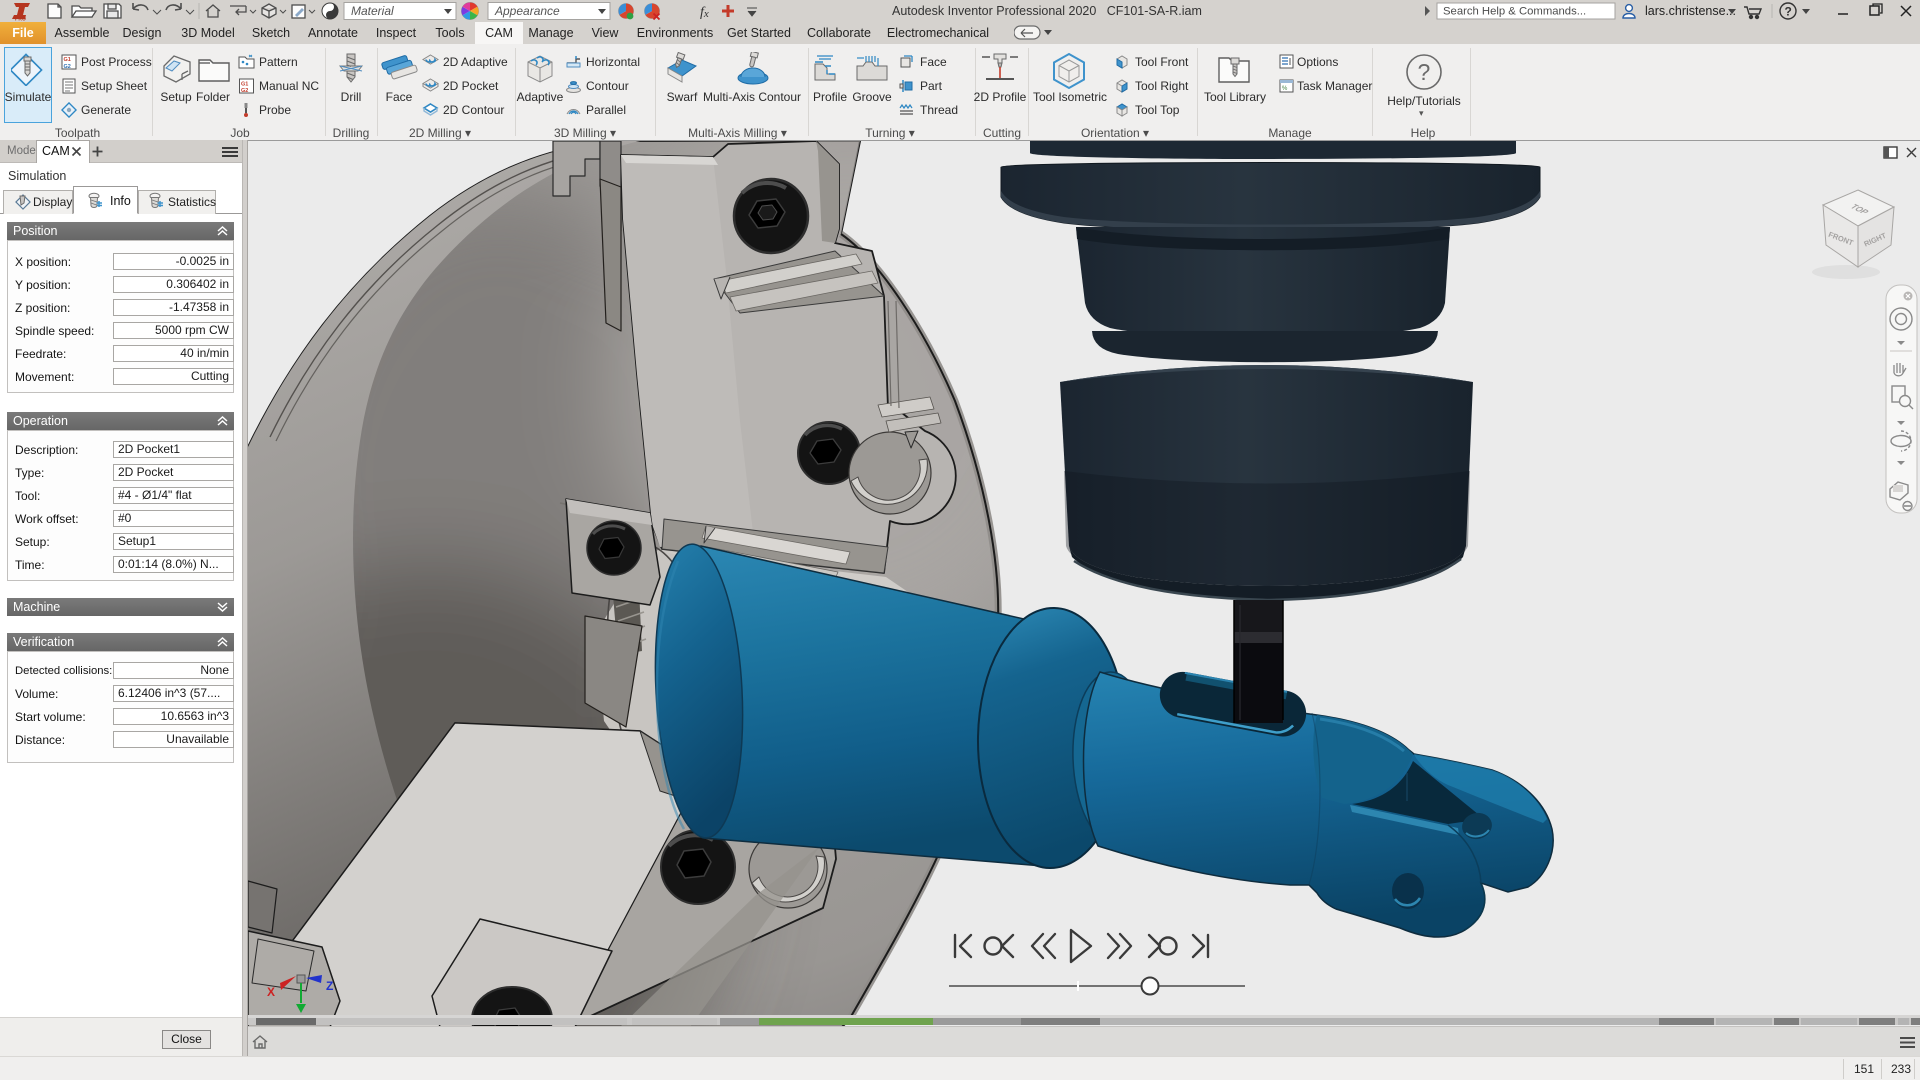 The image size is (1920, 1080). Describe the element at coordinates (704, 12) in the screenshot. I see `svg-text: fx` at that location.